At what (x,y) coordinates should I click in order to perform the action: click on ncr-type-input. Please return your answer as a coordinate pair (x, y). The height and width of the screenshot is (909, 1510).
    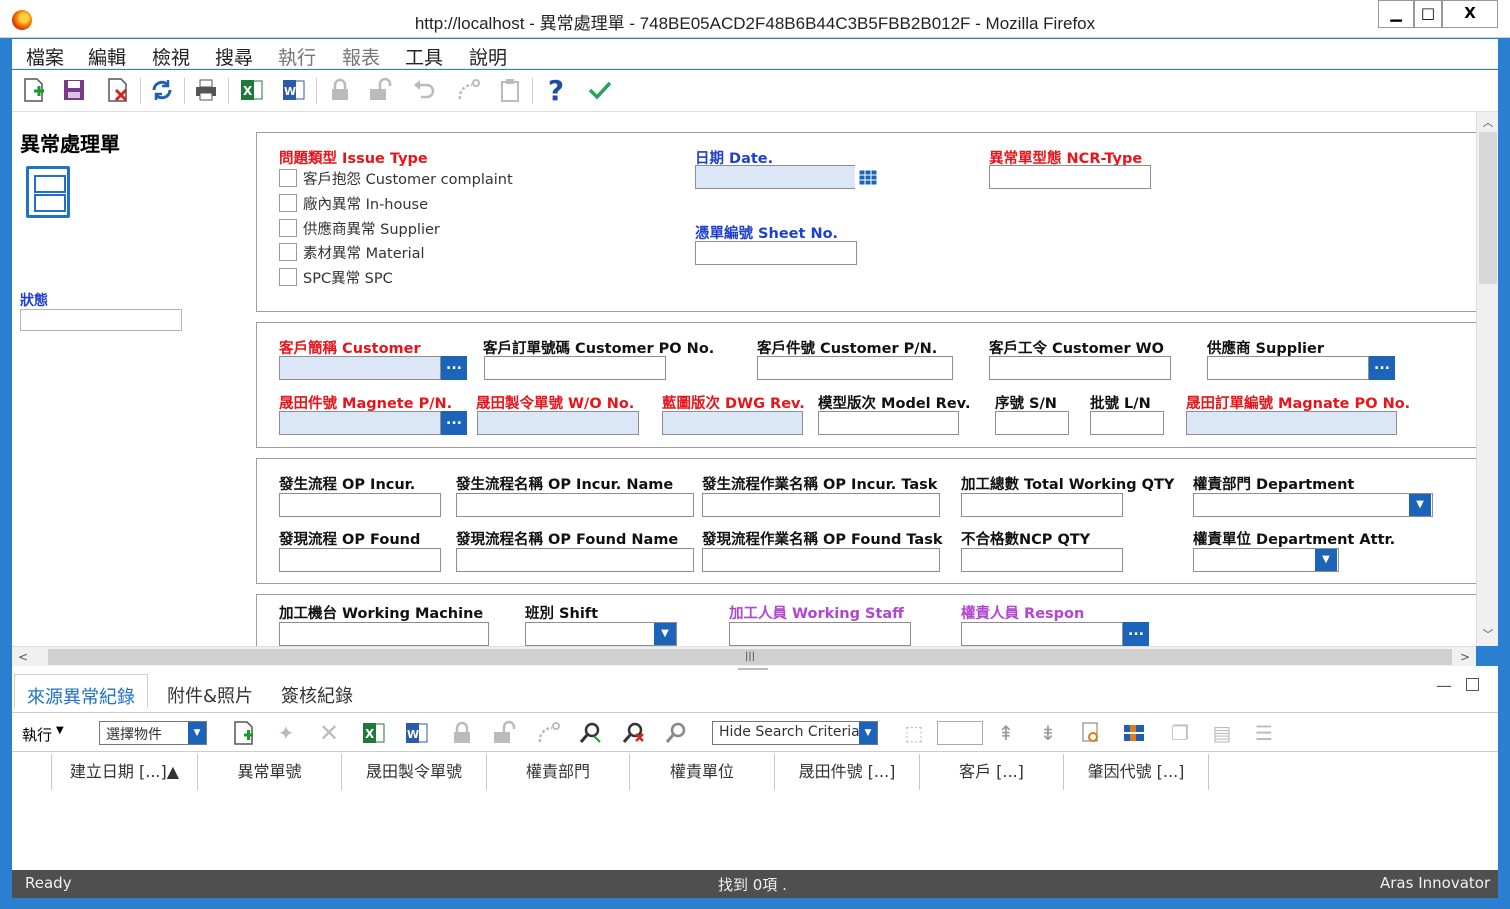
    Looking at the image, I should click on (1070, 177).